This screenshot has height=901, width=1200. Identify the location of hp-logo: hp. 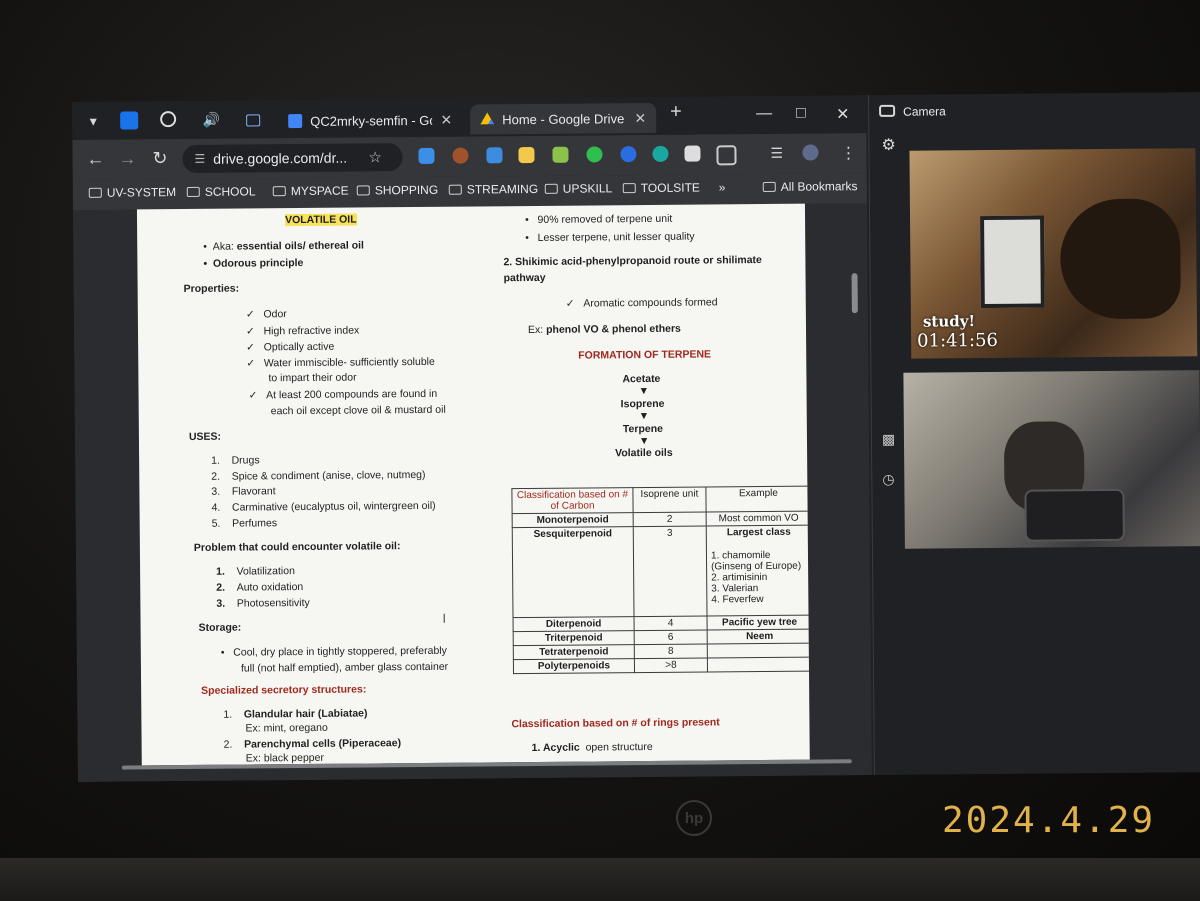
(694, 818).